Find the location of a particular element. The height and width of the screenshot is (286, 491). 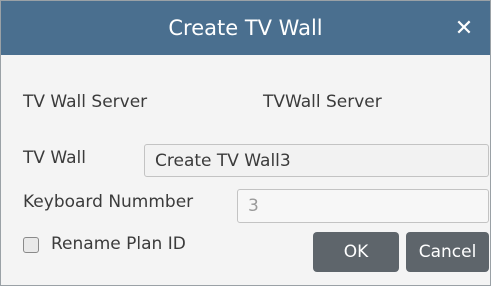

tv-wall-server-label: TV Wall Server is located at coordinates (85, 102).